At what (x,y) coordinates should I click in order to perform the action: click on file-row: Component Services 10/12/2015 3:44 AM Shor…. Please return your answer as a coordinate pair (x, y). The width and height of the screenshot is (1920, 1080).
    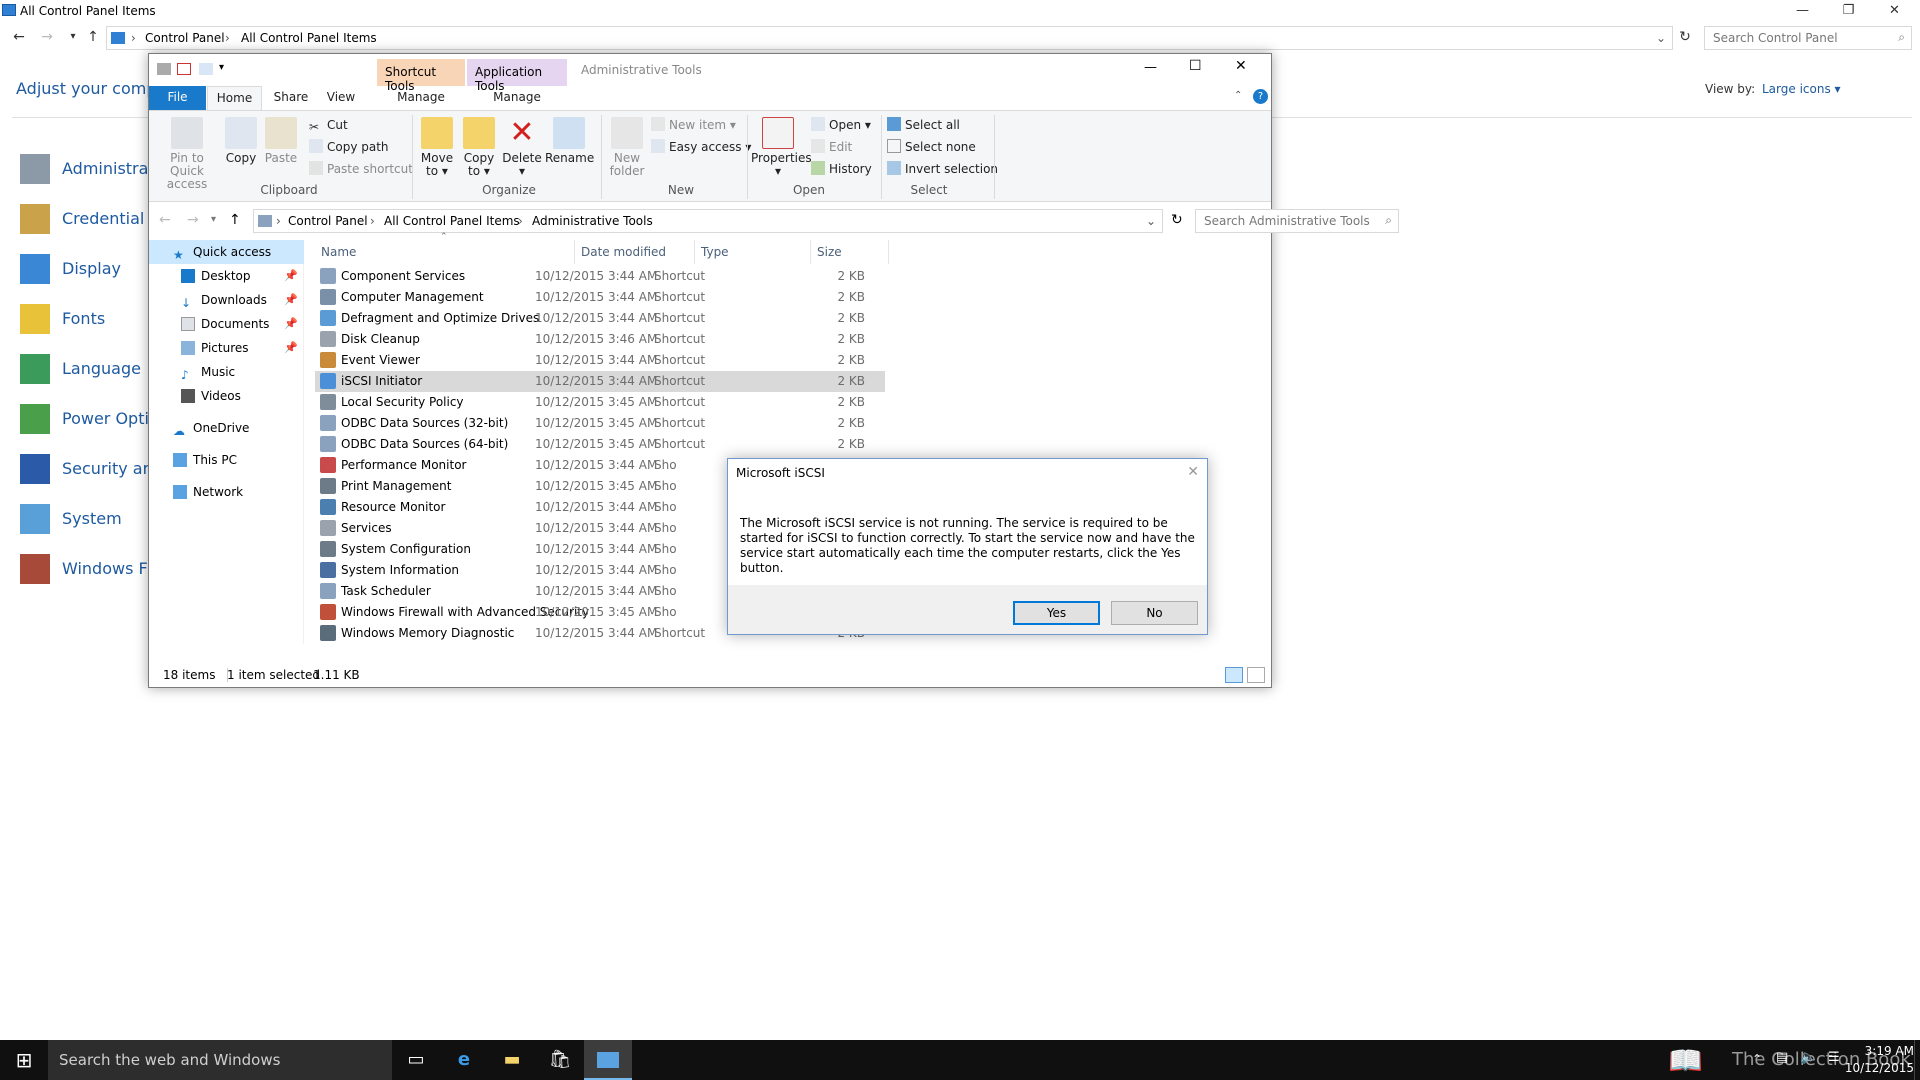
    Looking at the image, I should click on (600, 276).